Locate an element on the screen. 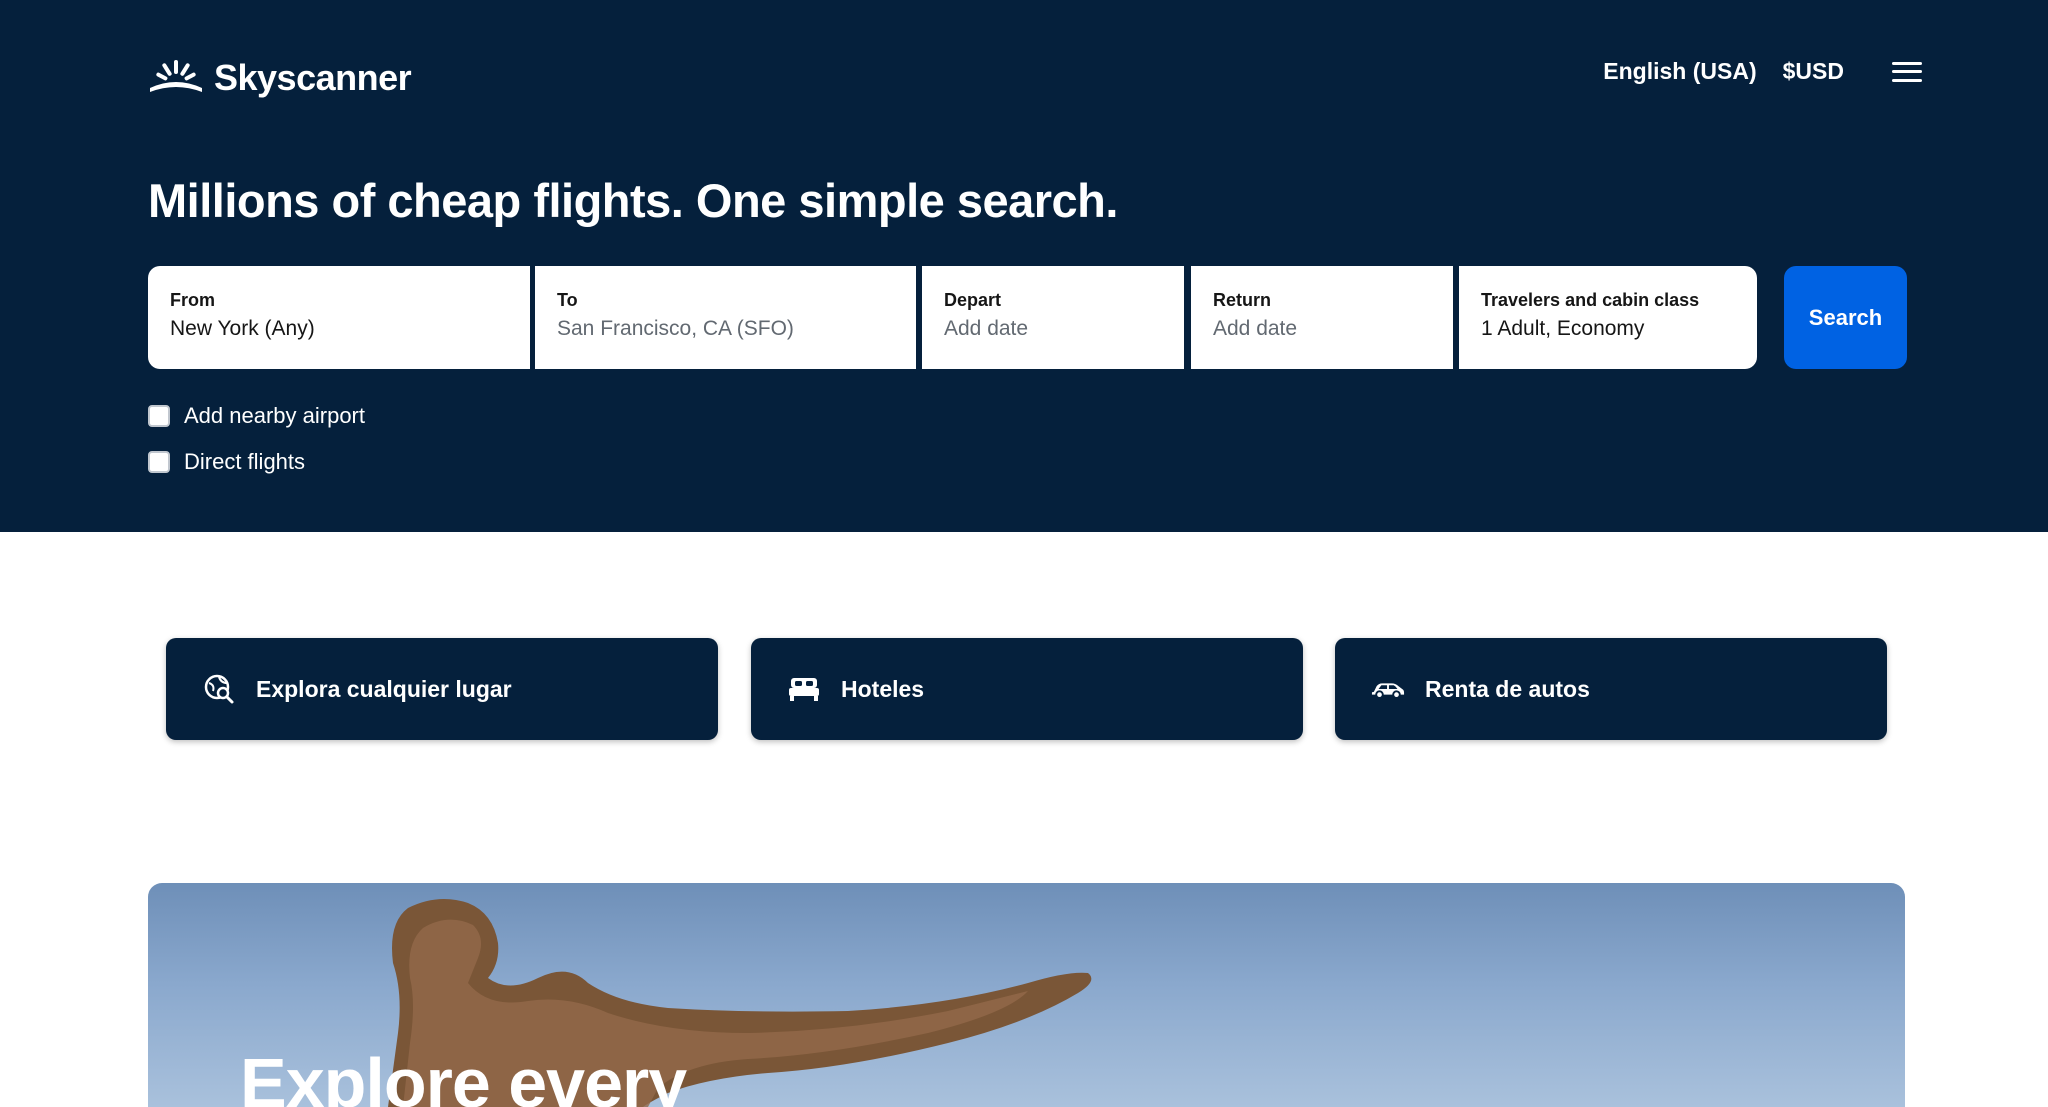  return-date-field: Return Add date is located at coordinates (1322, 317).